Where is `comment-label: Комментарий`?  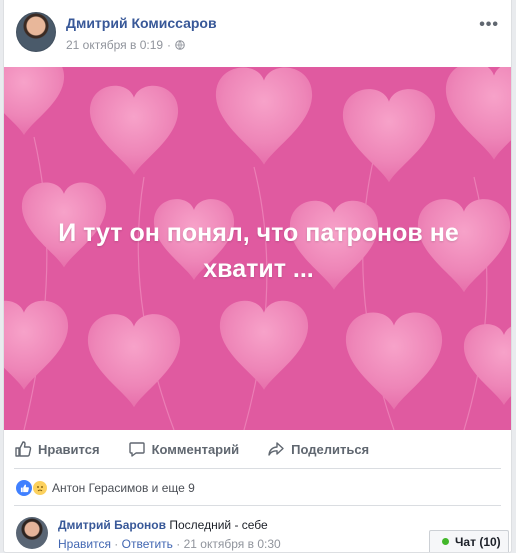
comment-label: Комментарий is located at coordinates (195, 449).